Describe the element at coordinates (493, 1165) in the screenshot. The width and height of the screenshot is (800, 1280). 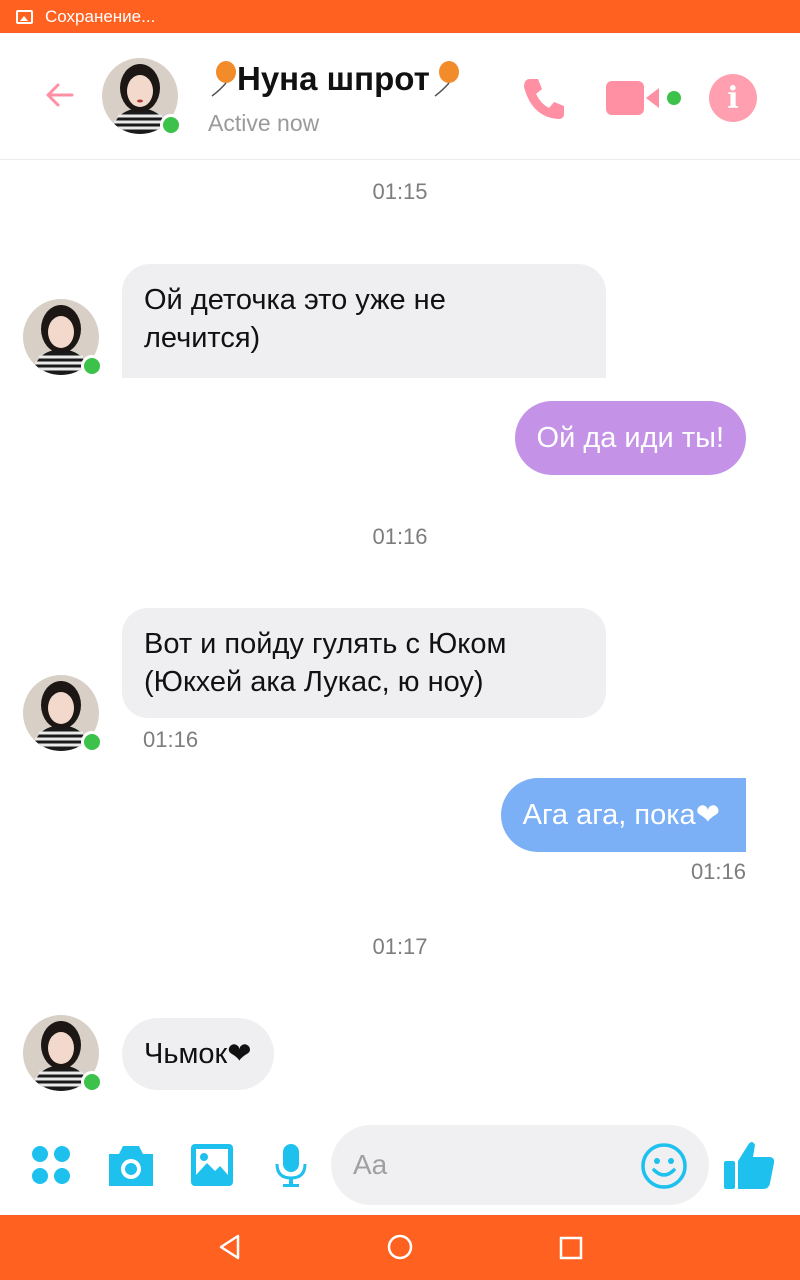
I see `message-input` at that location.